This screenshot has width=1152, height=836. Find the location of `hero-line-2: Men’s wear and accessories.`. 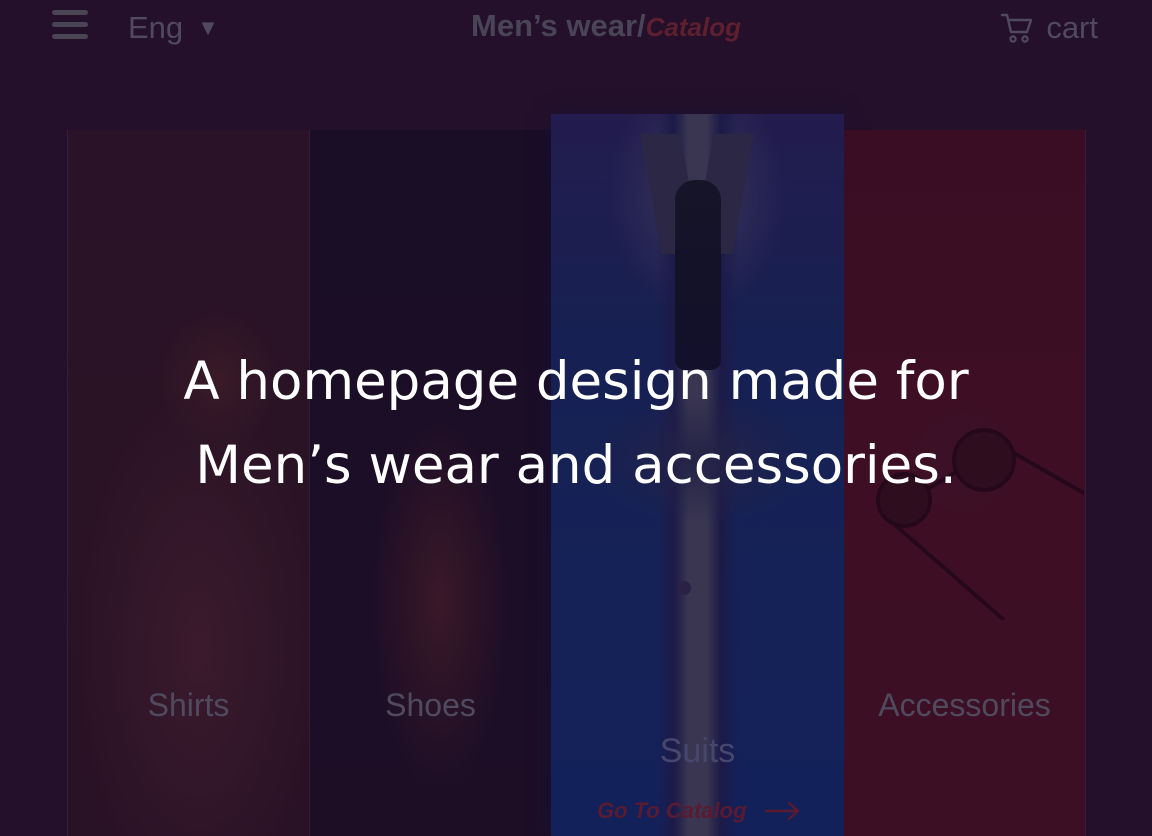

hero-line-2: Men’s wear and accessories. is located at coordinates (576, 465).